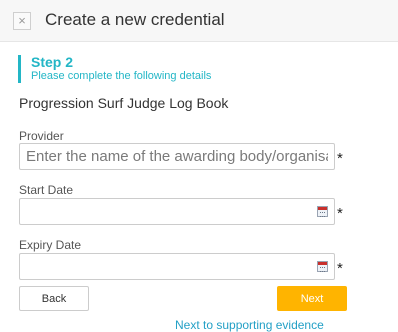 This screenshot has width=398, height=332. I want to click on credential-name: Progression Surf Judge Log Book, so click(124, 103).